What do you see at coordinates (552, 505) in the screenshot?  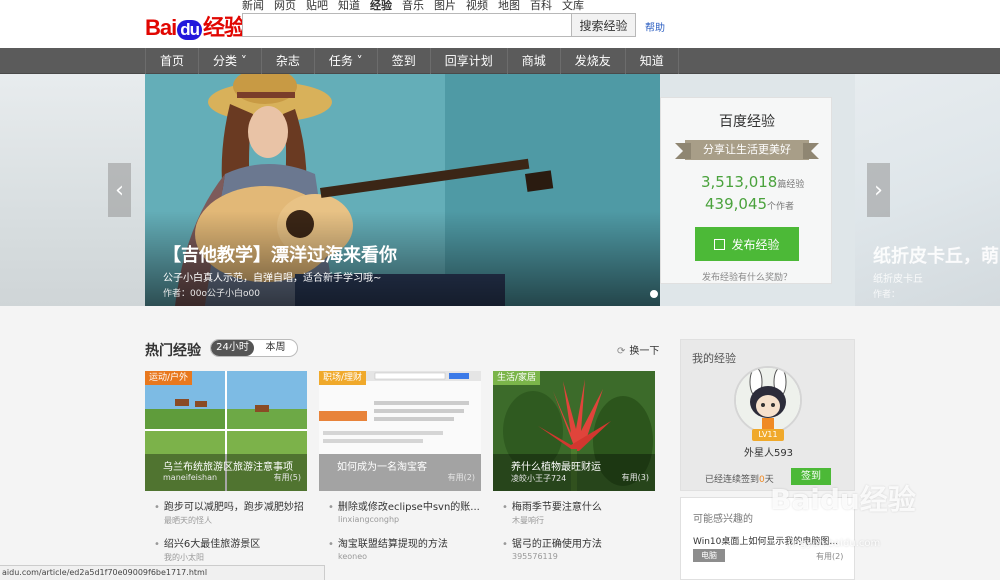 I see `list-item-title: 梅雨季节要注意什么` at bounding box center [552, 505].